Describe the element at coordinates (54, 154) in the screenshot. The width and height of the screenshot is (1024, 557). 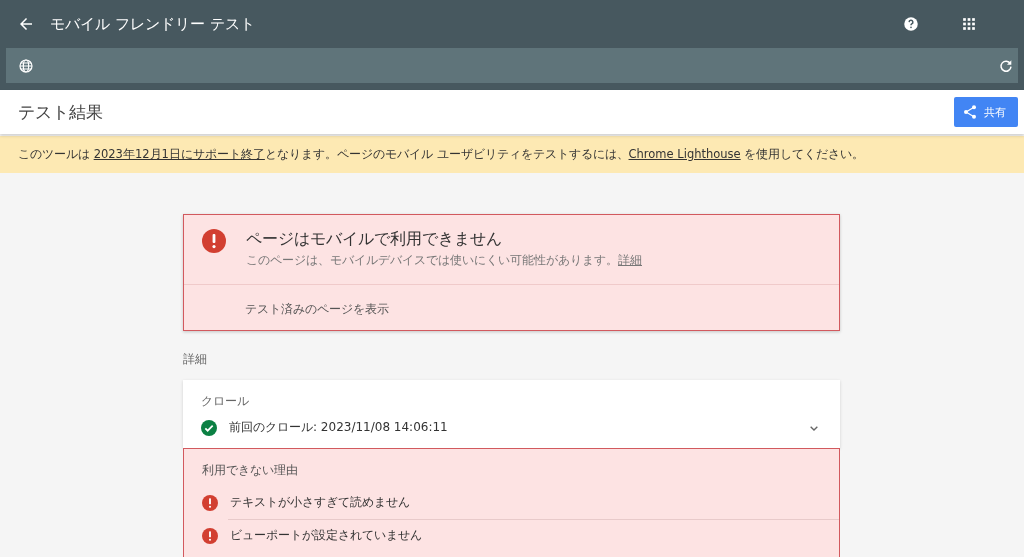
I see `notice-text: このツールは` at that location.